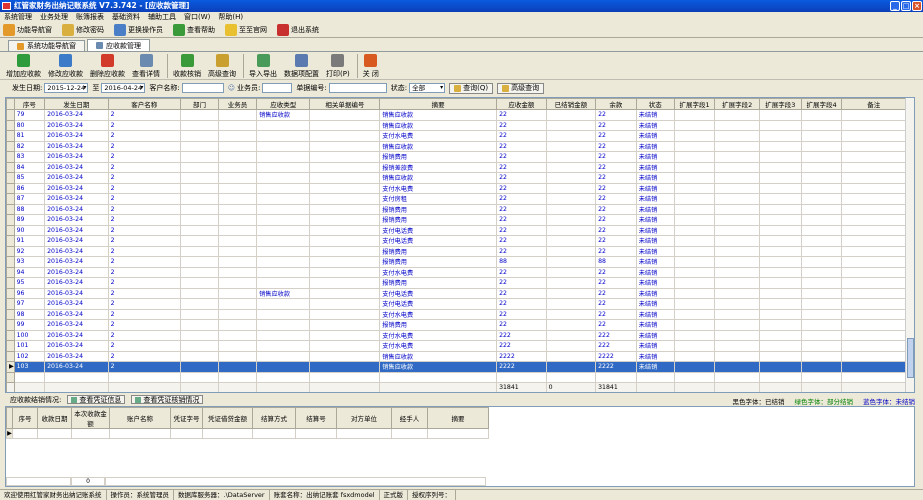  Describe the element at coordinates (909, 245) in the screenshot. I see `grid-vertical-scrollbar` at that location.